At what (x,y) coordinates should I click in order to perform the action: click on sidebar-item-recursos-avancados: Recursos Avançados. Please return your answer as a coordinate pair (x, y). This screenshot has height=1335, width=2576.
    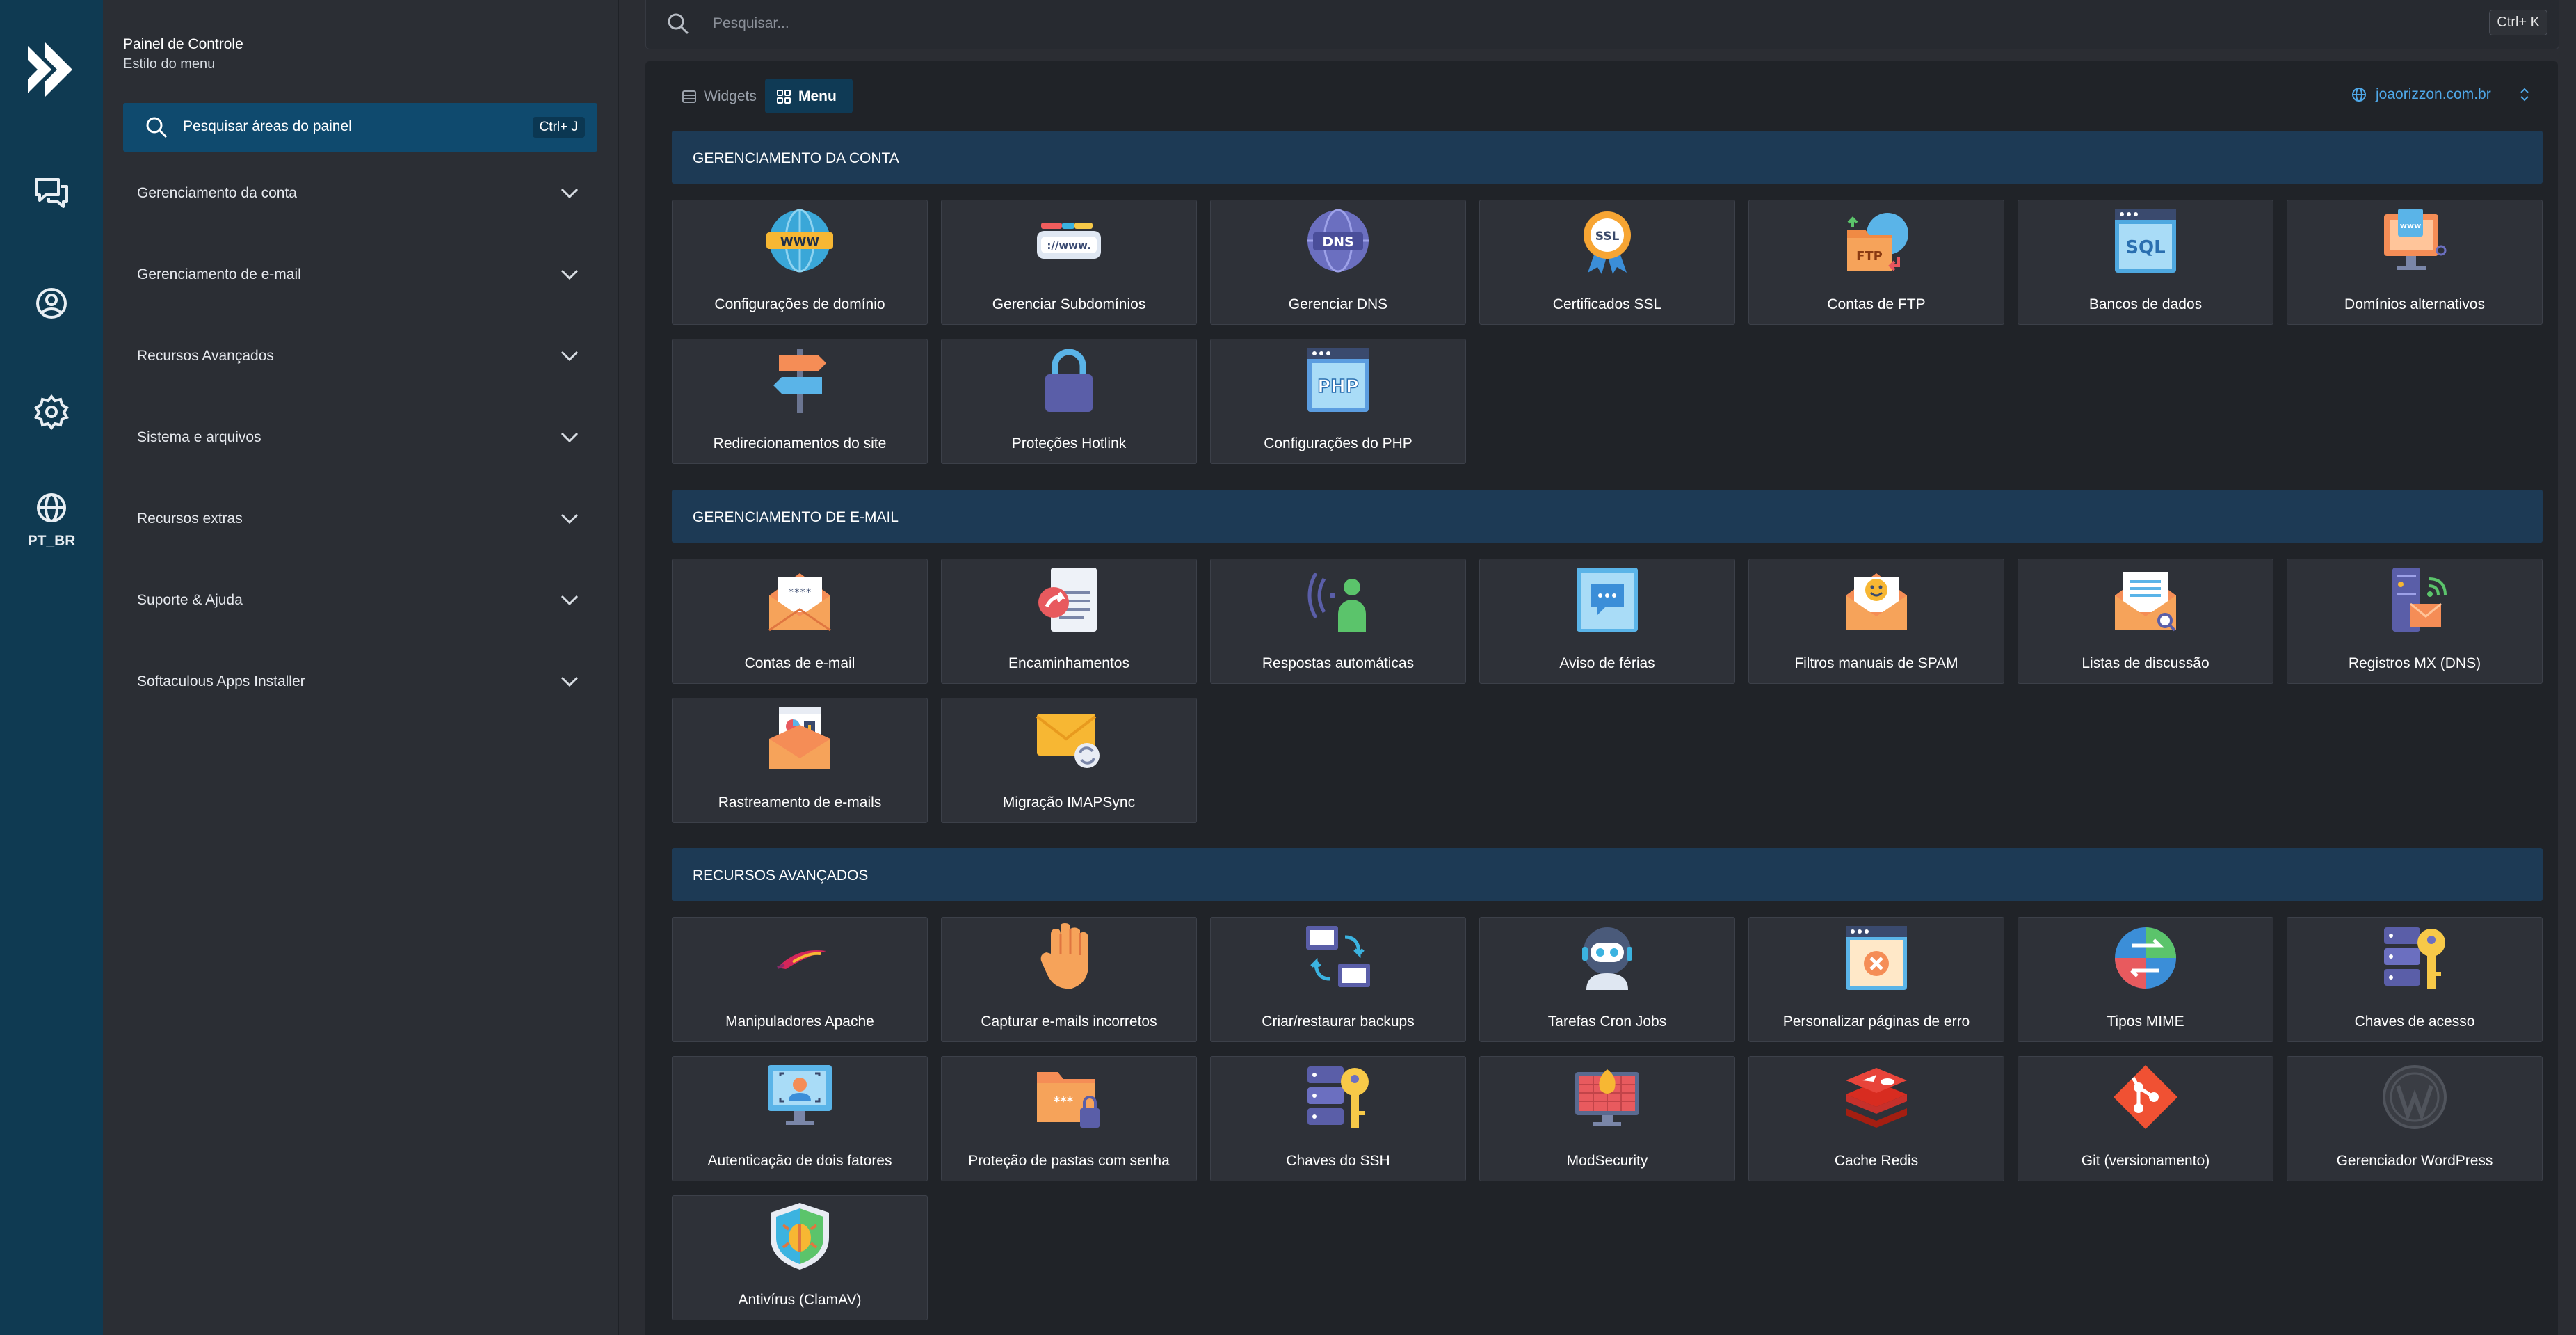
    Looking at the image, I should click on (360, 355).